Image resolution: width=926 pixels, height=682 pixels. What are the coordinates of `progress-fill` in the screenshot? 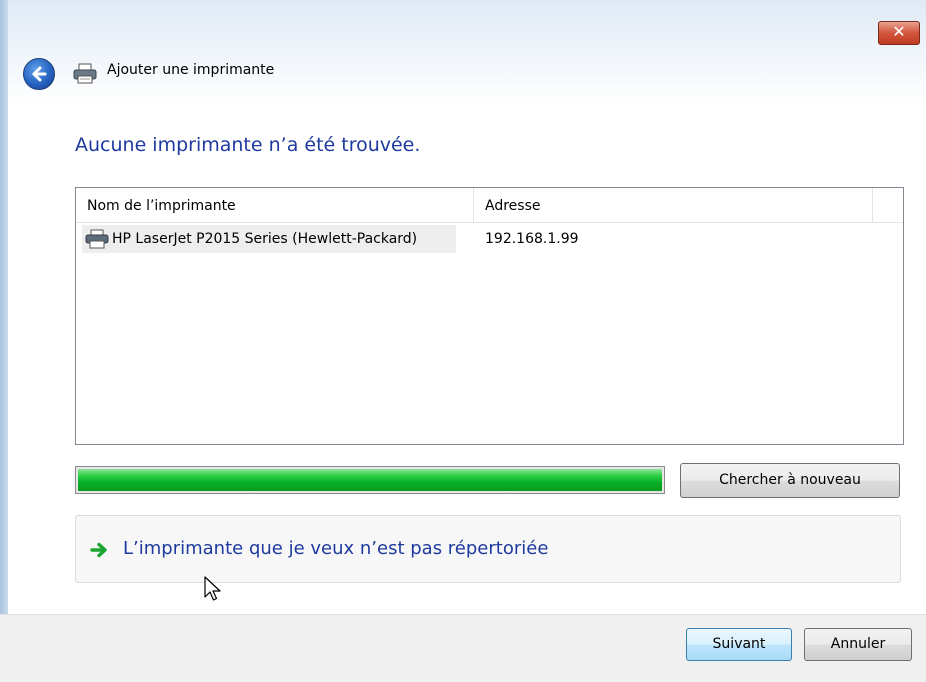 It's located at (370, 480).